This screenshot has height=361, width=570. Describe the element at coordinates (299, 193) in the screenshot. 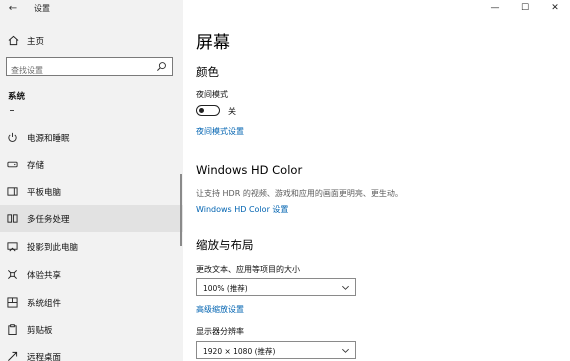

I see `hd-color-description: 让支持 HDR 的视频、游戏和应用的画面更明亮、更生动。` at that location.